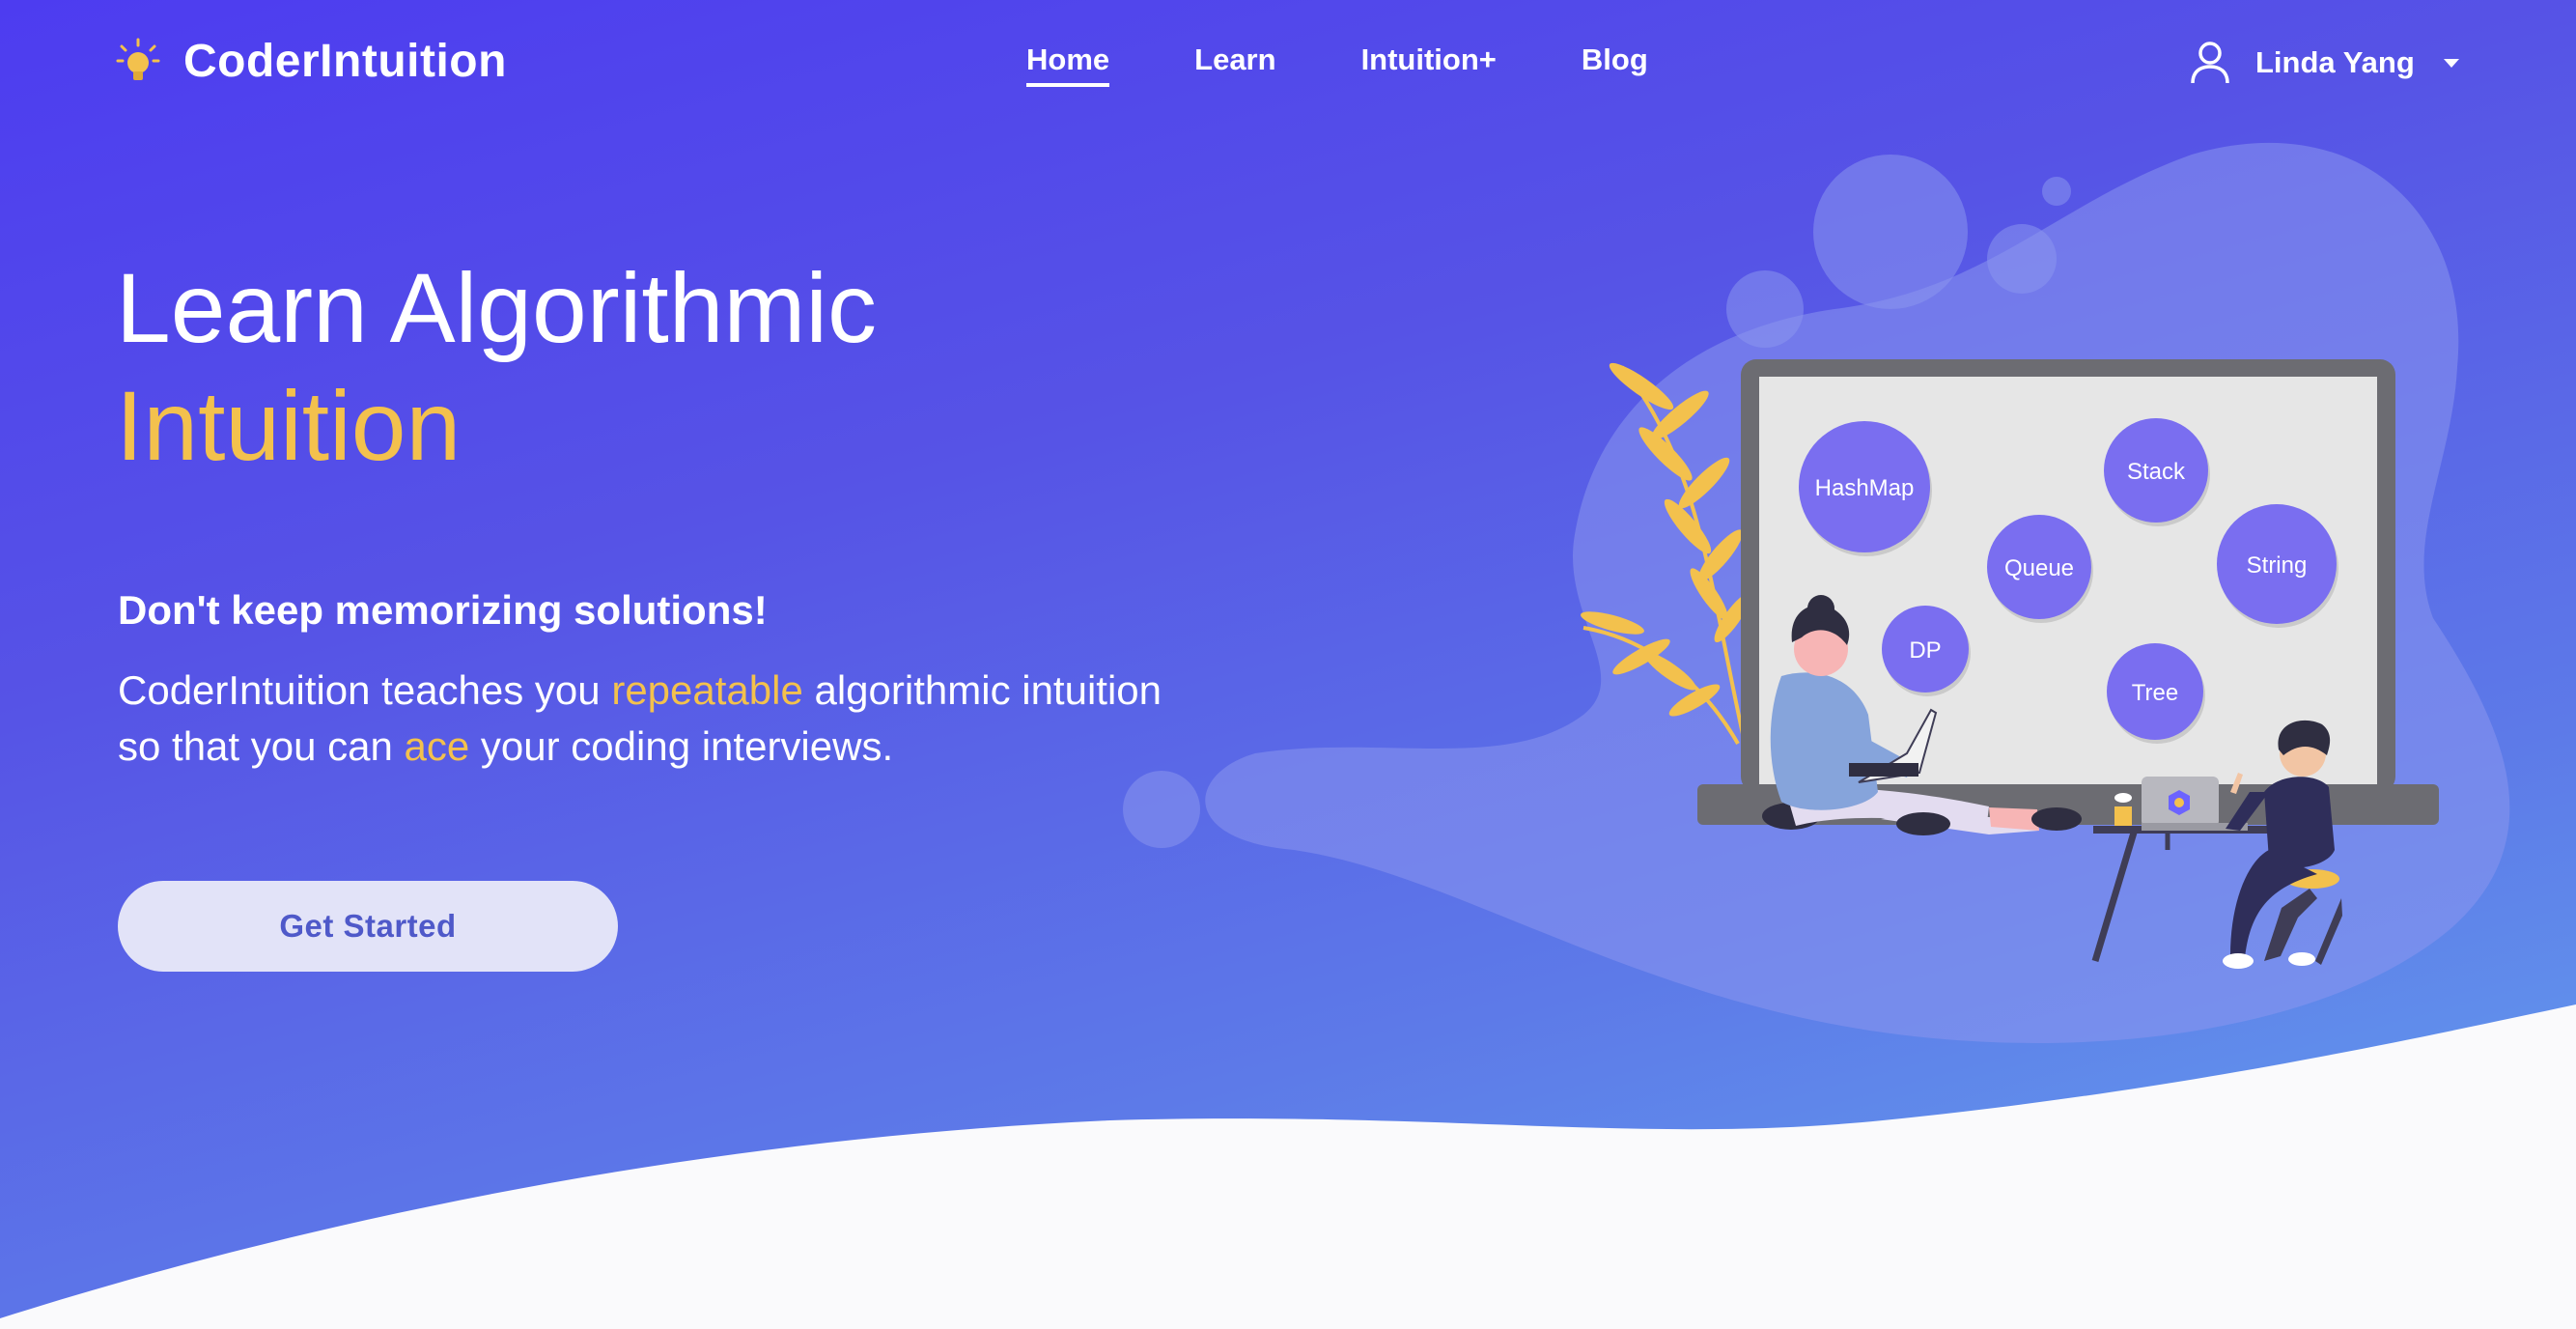  Describe the element at coordinates (1235, 64) in the screenshot. I see `nav-learn: Learn` at that location.